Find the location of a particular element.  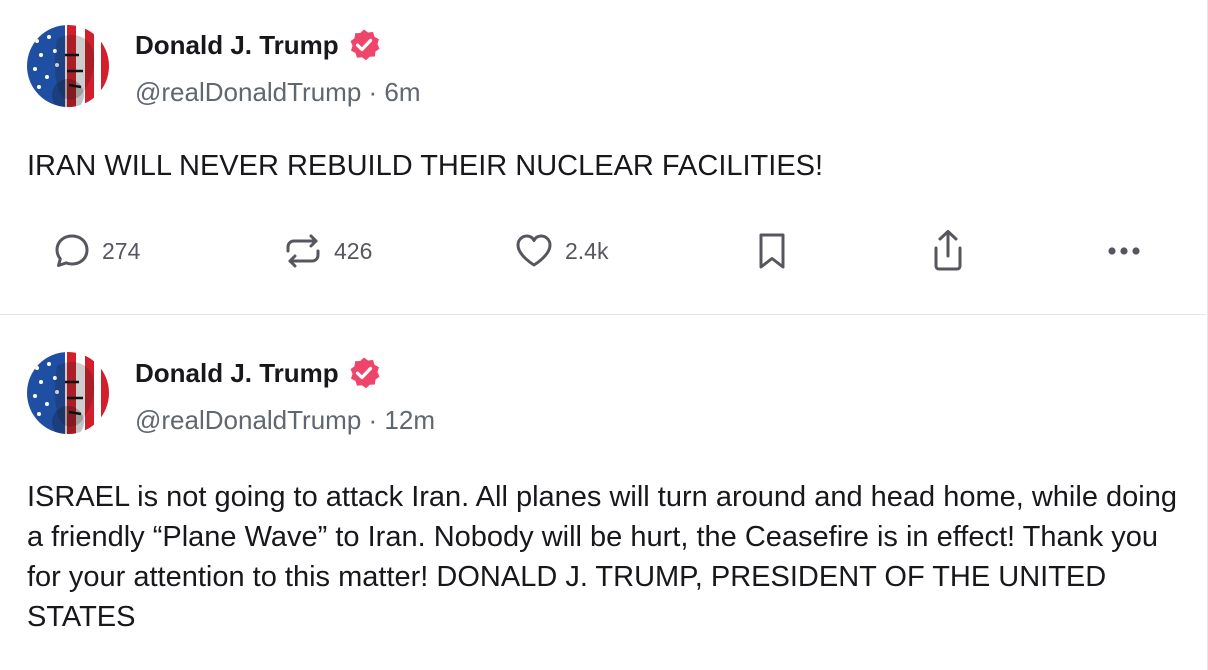

repost-button: 426 is located at coordinates (327, 251).